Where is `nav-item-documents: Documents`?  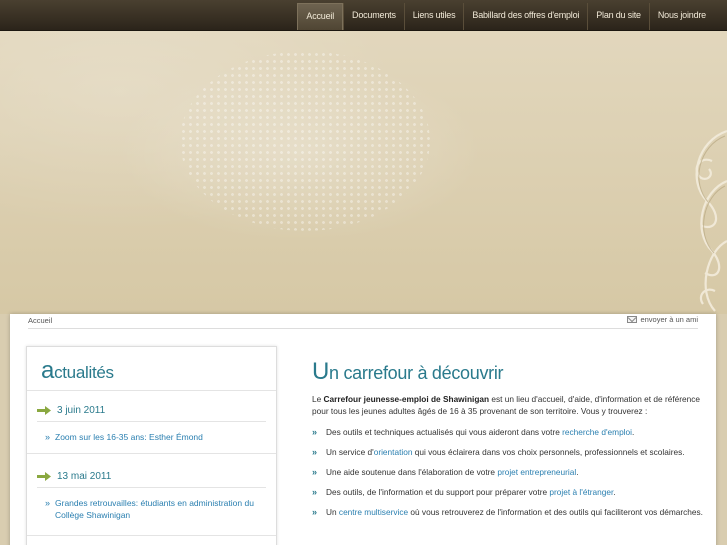 nav-item-documents: Documents is located at coordinates (373, 16).